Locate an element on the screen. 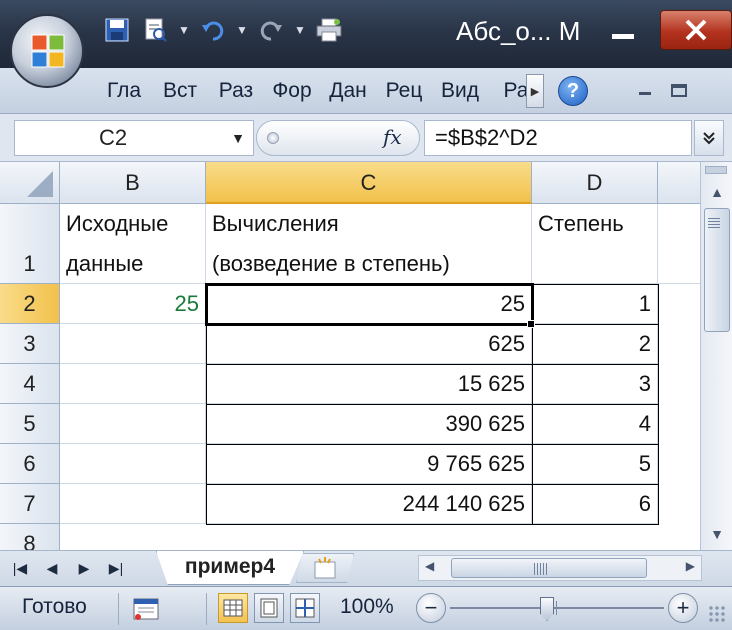  ribbon-minimize-icon is located at coordinates (645, 91).